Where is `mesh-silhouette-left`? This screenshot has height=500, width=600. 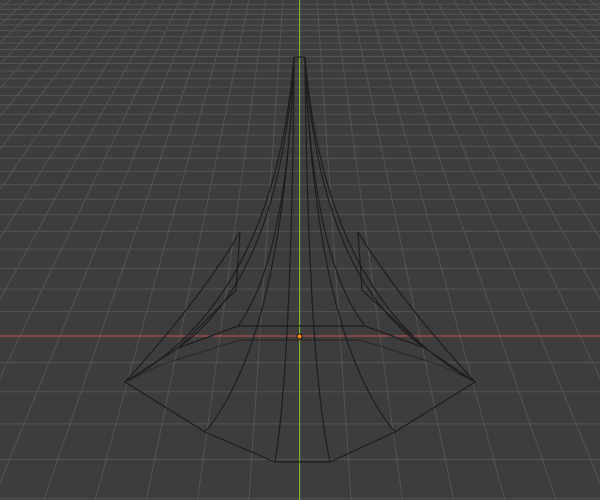 mesh-silhouette-left is located at coordinates (182, 307).